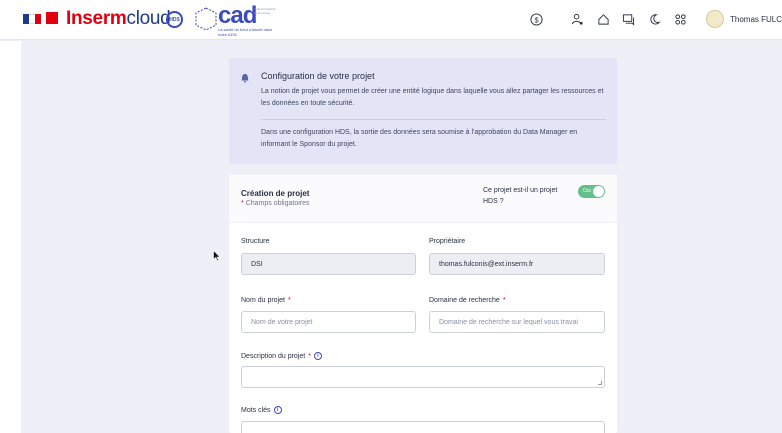  I want to click on keywords-info-icon: i, so click(277, 410).